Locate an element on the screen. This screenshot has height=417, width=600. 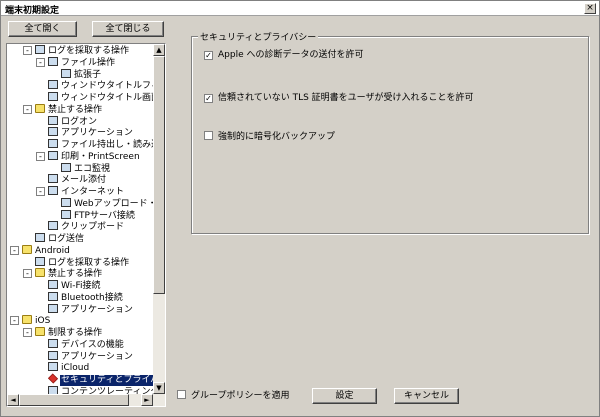
close-button: × is located at coordinates (590, 8).